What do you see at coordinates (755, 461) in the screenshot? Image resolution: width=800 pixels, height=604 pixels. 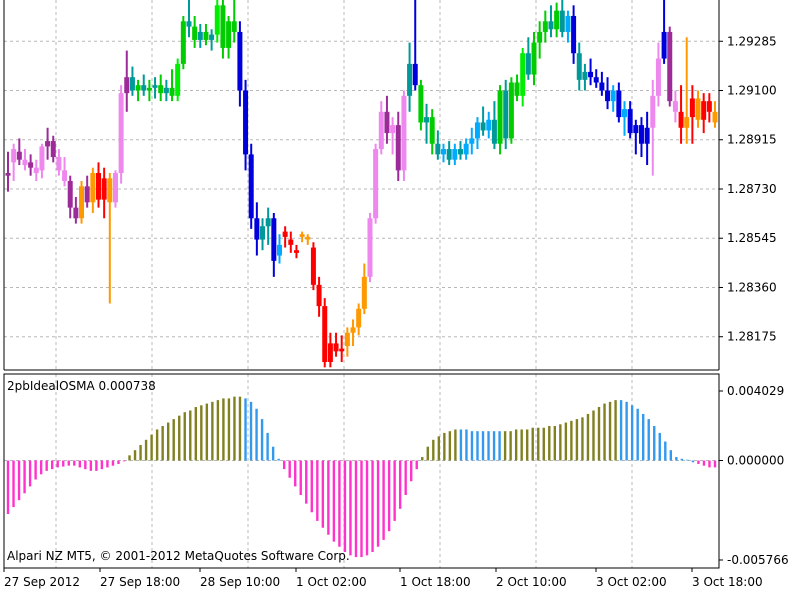 I see `indicator-tick-label: 0.000000` at bounding box center [755, 461].